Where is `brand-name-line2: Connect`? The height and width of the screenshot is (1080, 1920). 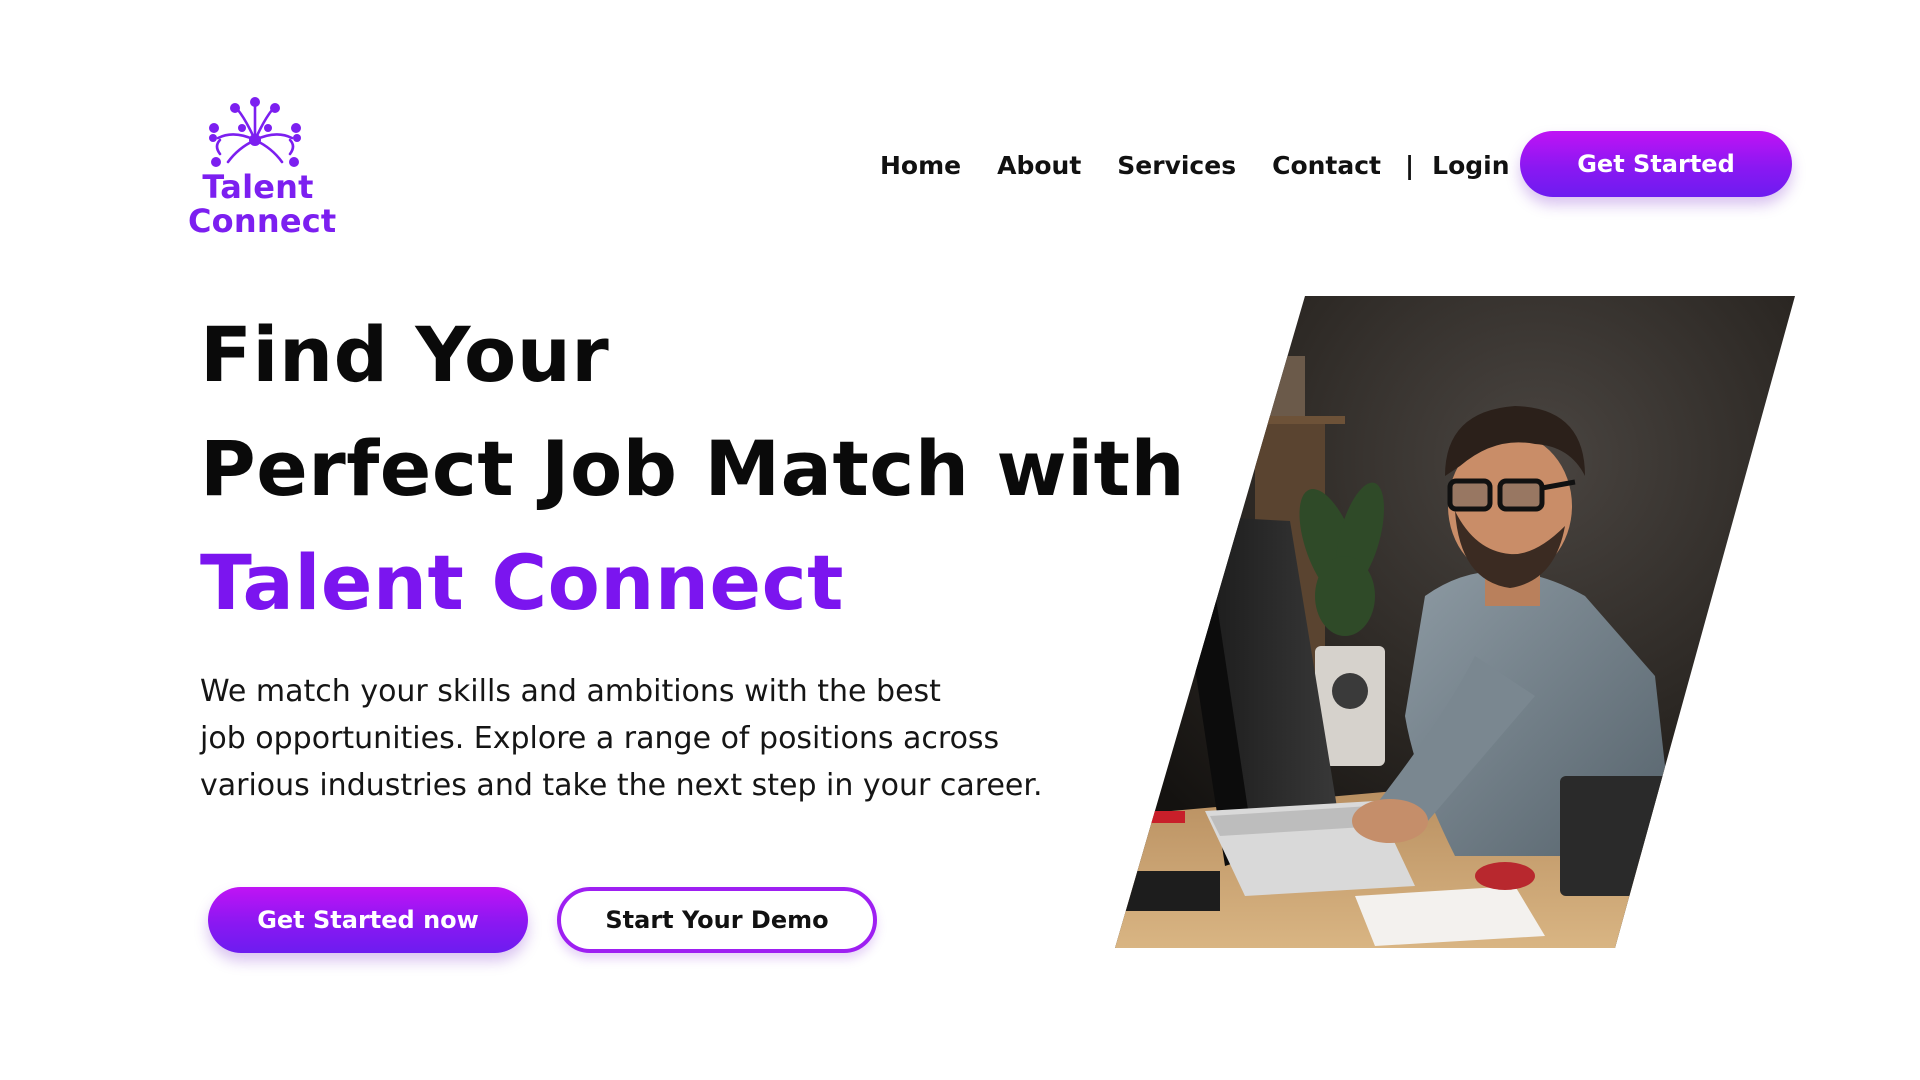
brand-name-line2: Connect is located at coordinates (262, 221).